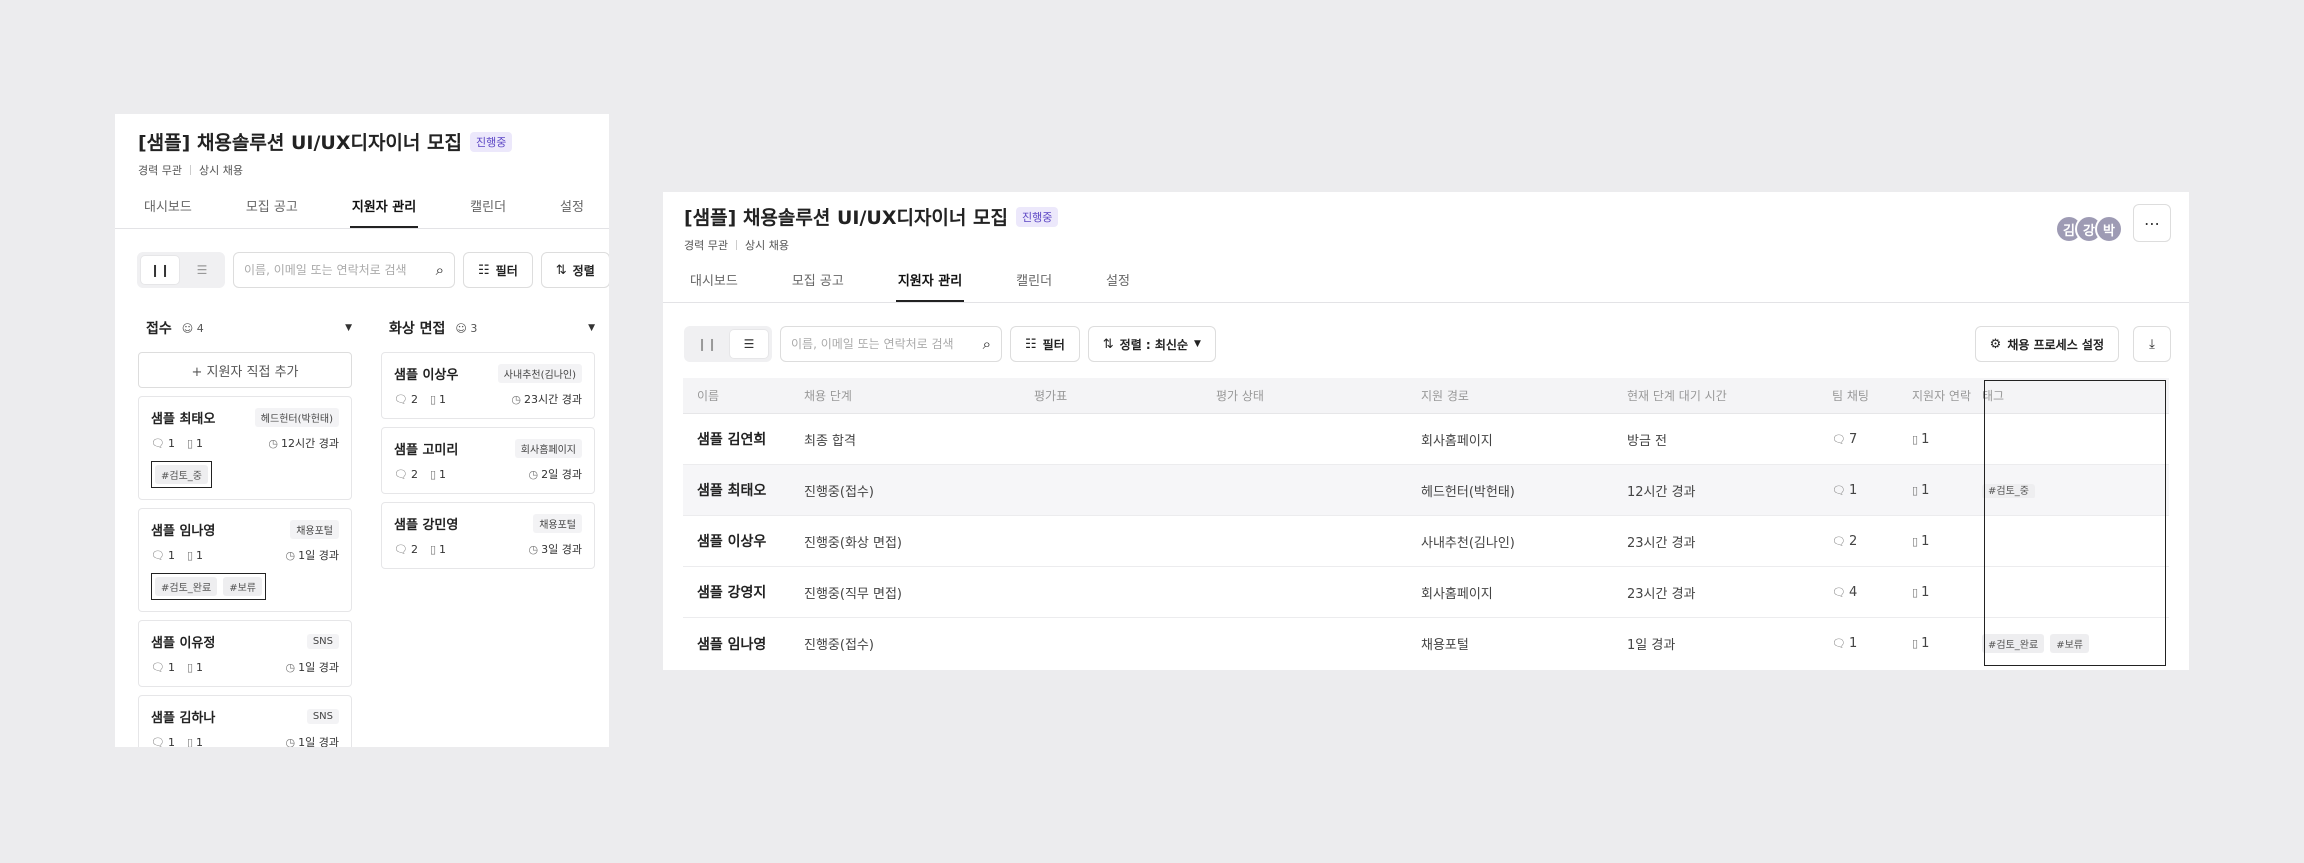 The width and height of the screenshot is (2304, 863). I want to click on applicant-card: 샘플 이상우 사내추천(김나인) 🗨 2 ▯ 1 ◷ 23시간 경과, so click(488, 385).